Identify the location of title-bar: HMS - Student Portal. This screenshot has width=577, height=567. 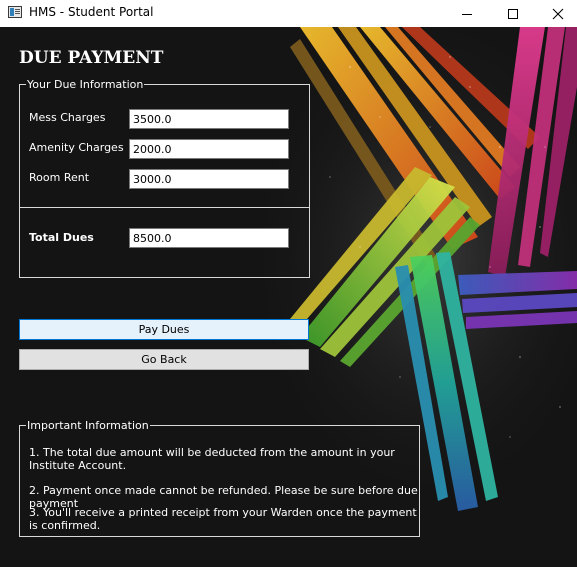
(288, 13).